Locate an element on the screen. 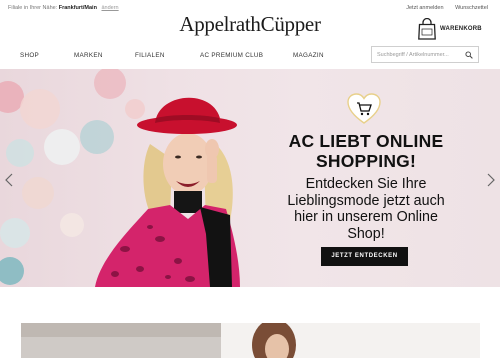  hero-text-line-4: Shop! is located at coordinates (366, 233).